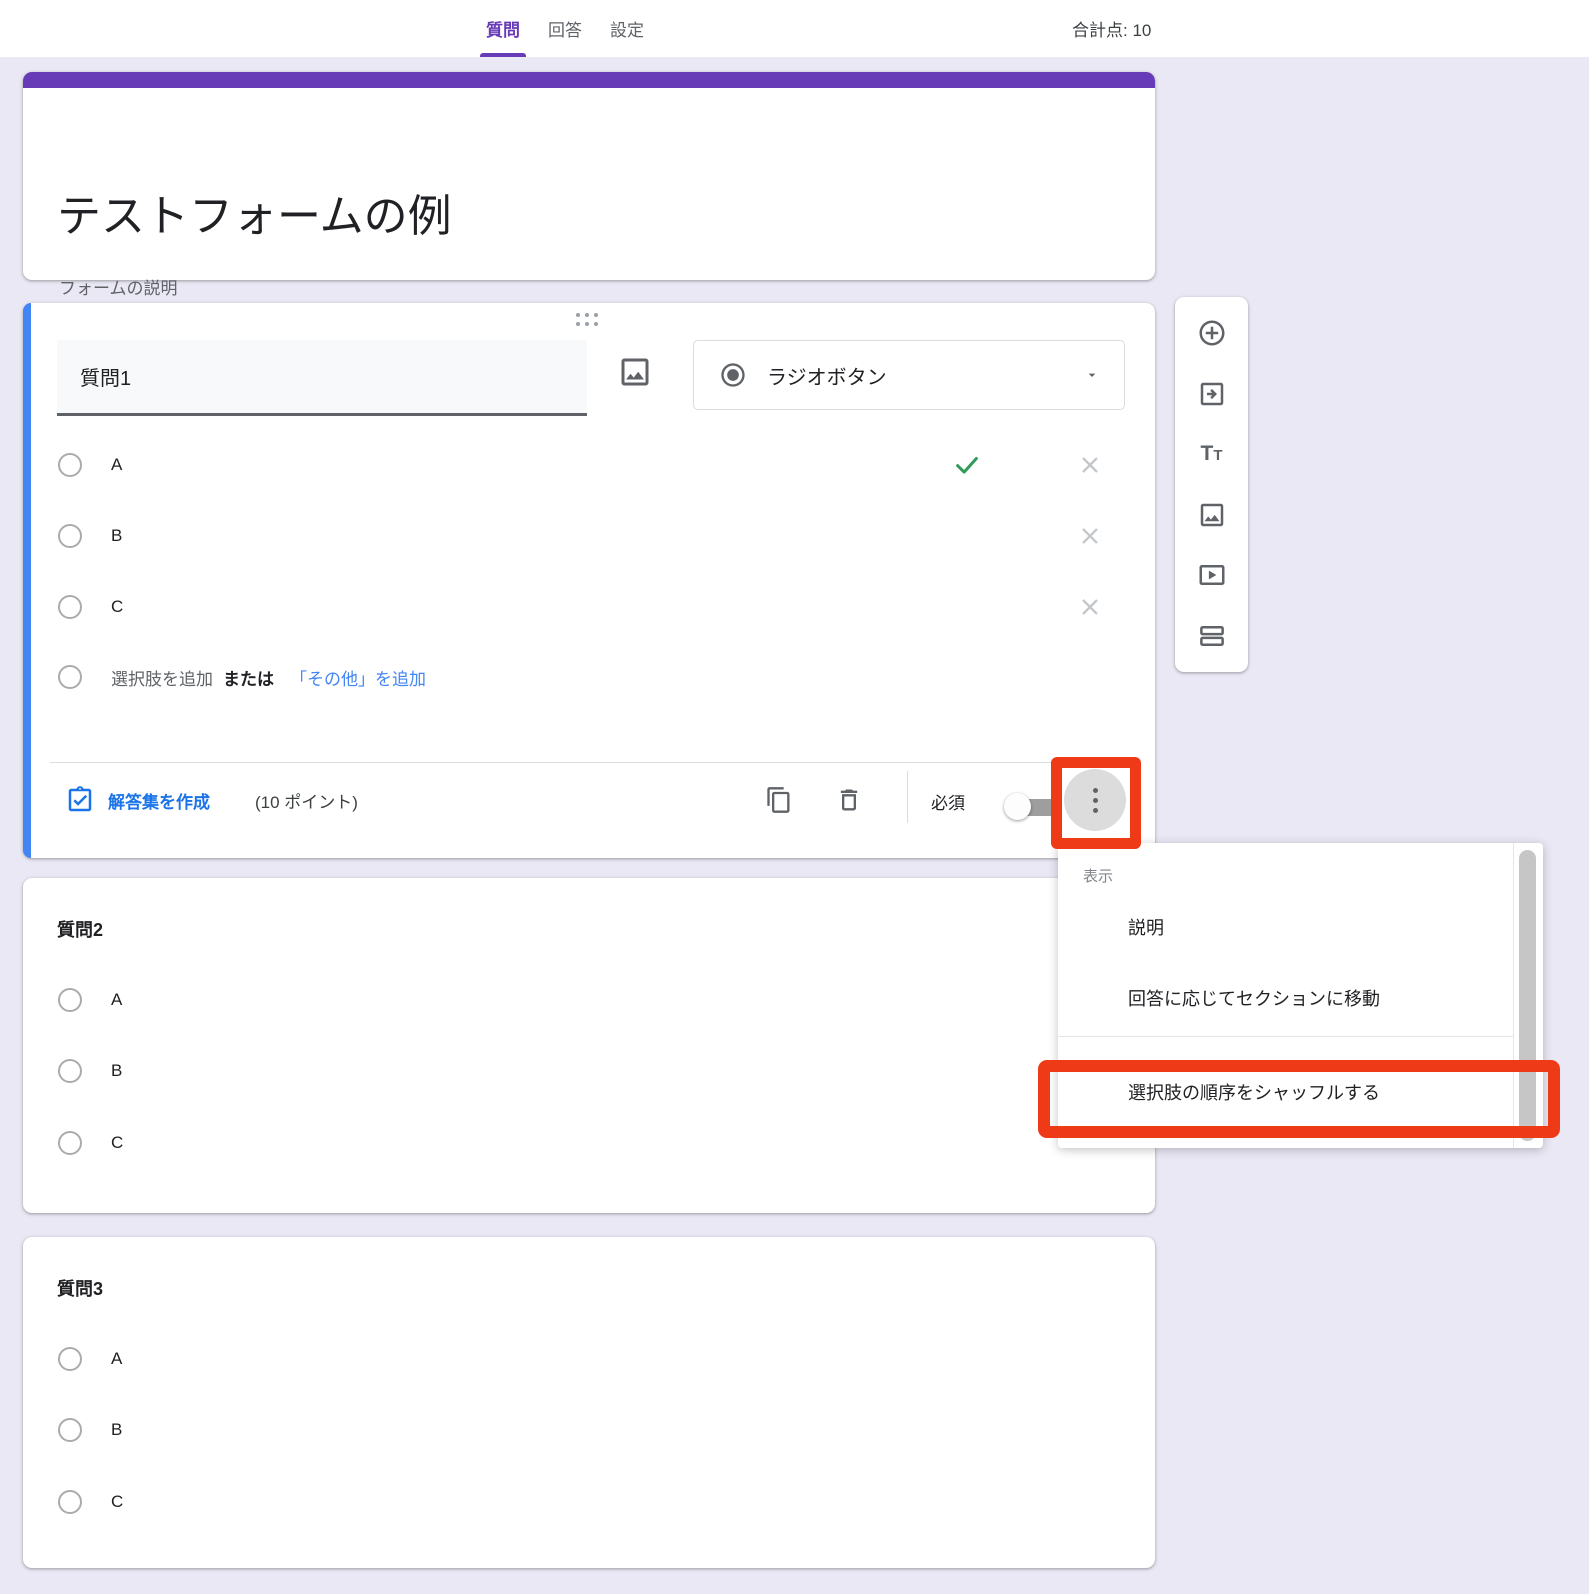 The width and height of the screenshot is (1589, 1594). What do you see at coordinates (589, 762) in the screenshot?
I see `card-footer-divider` at bounding box center [589, 762].